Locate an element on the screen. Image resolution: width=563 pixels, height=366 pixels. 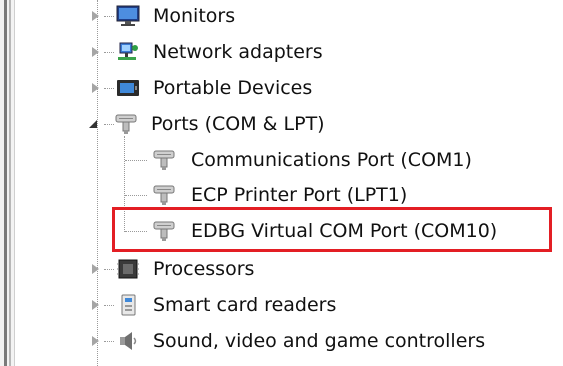
smart-card-reader-icon is located at coordinates (128, 305).